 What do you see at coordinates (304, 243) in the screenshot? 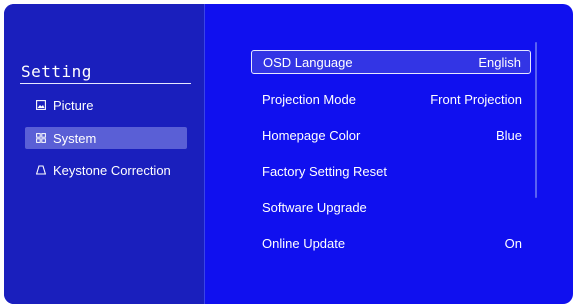
I see `row-label: Online Update` at bounding box center [304, 243].